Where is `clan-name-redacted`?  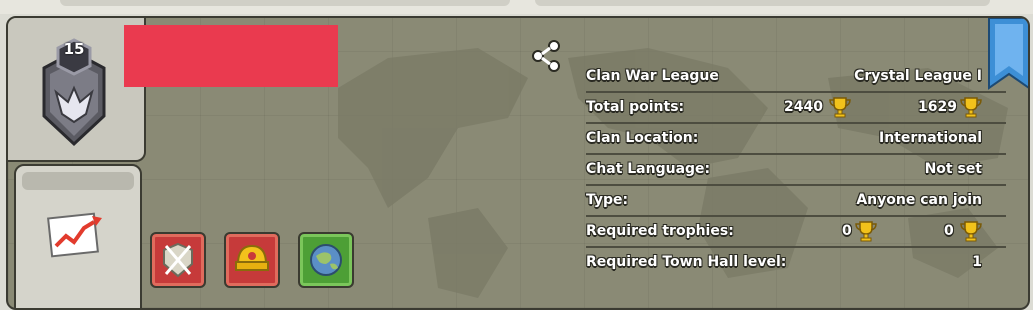
clan-name-redacted is located at coordinates (231, 56).